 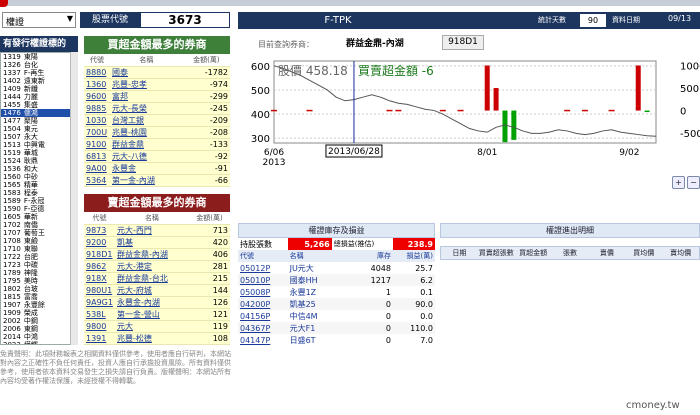 What do you see at coordinates (39, 185) in the screenshot?
I see `list-item: 1565 精華` at bounding box center [39, 185].